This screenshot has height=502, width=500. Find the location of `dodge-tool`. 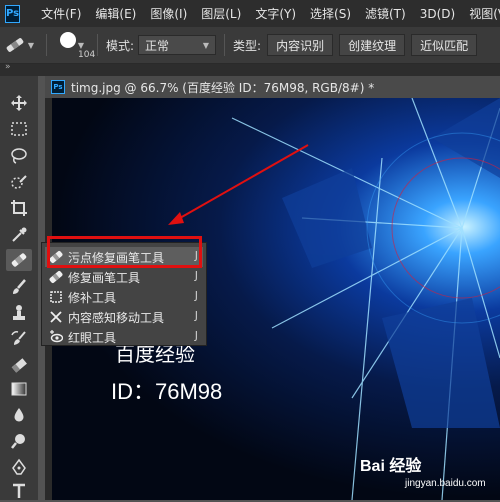

dodge-tool is located at coordinates (19, 441).